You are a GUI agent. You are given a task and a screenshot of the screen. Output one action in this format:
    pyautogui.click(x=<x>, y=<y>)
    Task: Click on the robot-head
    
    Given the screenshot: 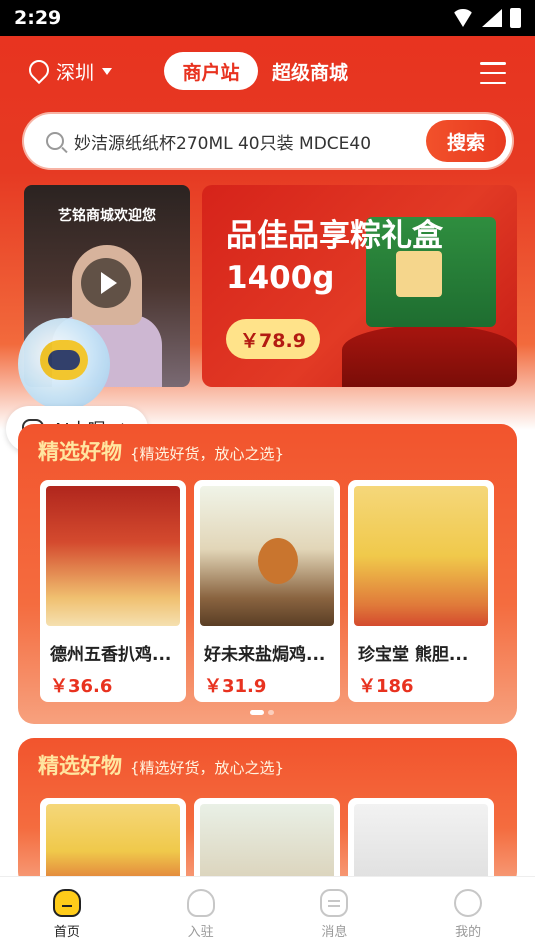 What is the action you would take?
    pyautogui.click(x=64, y=360)
    